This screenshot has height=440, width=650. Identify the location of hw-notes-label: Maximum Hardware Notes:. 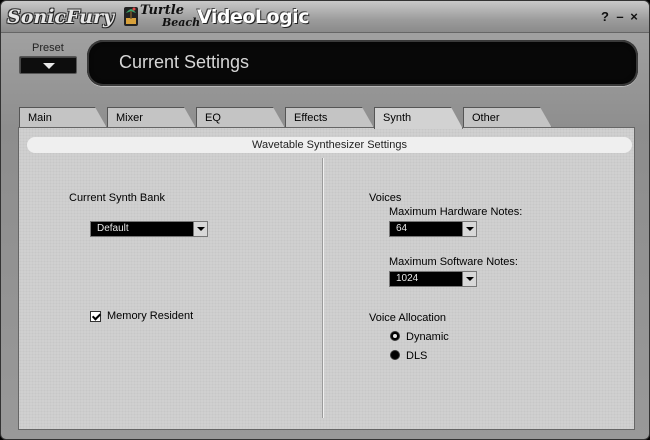
(456, 212).